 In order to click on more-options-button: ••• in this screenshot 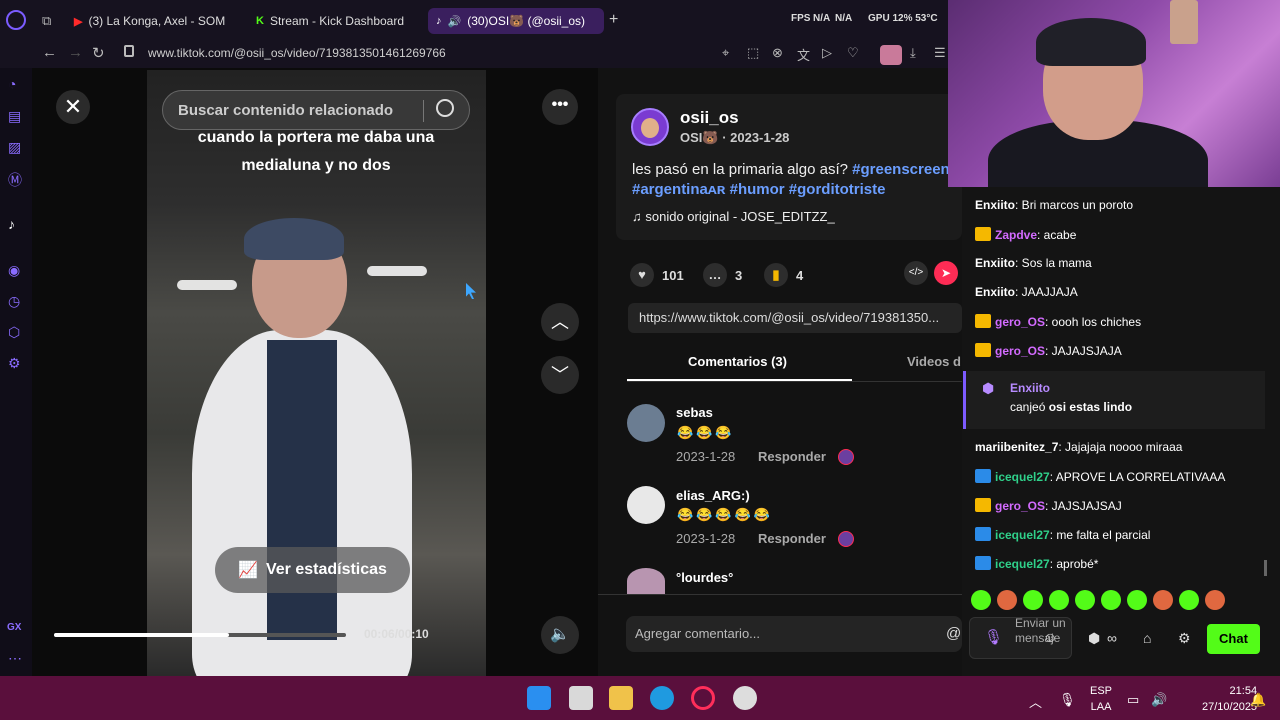, I will do `click(560, 107)`.